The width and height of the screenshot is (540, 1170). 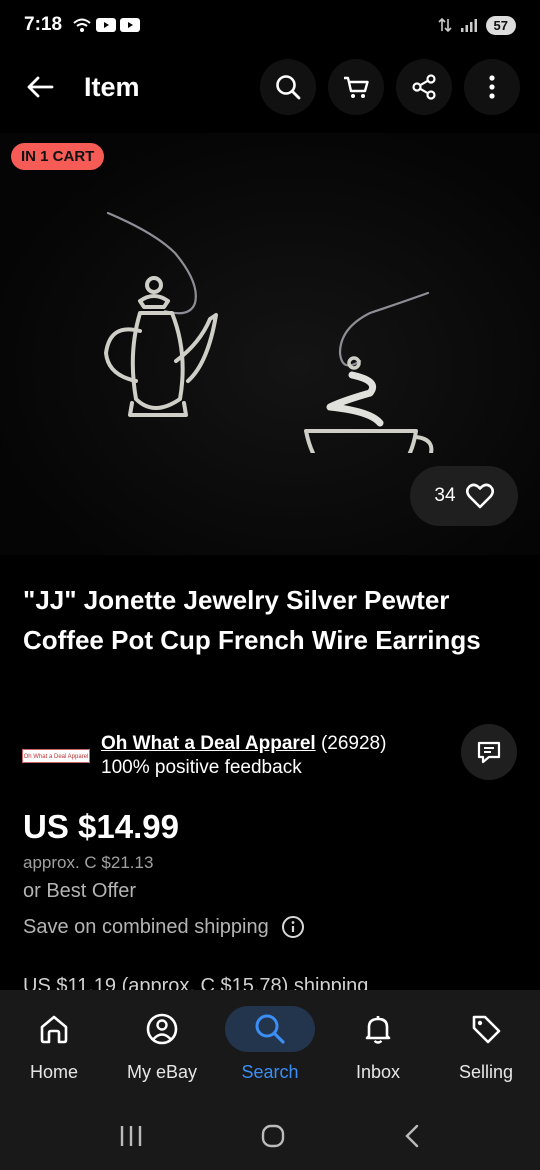 I want to click on nav-home-icon-wrap, so click(x=54, y=1029).